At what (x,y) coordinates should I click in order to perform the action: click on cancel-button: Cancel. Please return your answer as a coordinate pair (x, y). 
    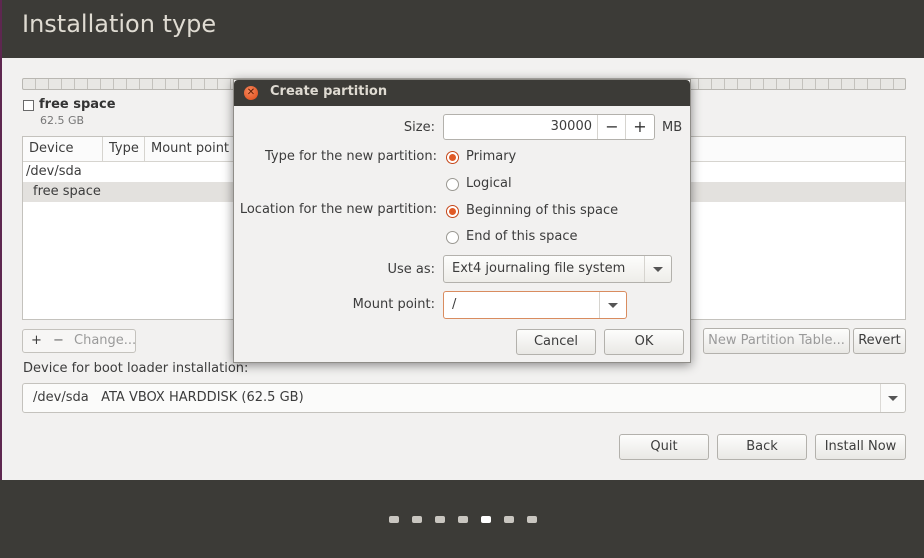
    Looking at the image, I should click on (556, 342).